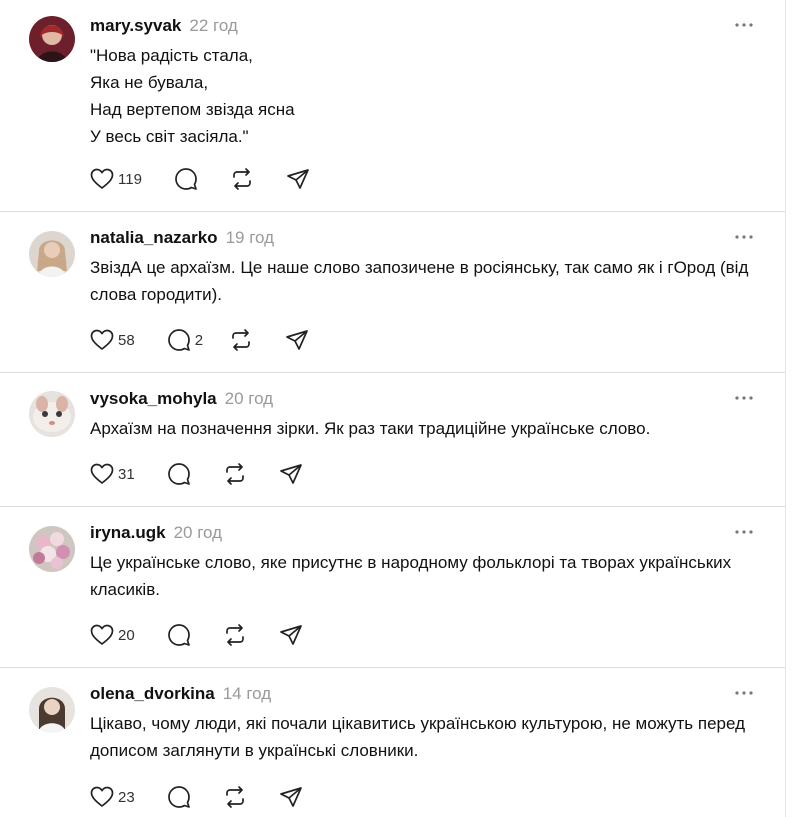 This screenshot has width=803, height=817. What do you see at coordinates (135, 26) in the screenshot?
I see `username: mary.syvak` at bounding box center [135, 26].